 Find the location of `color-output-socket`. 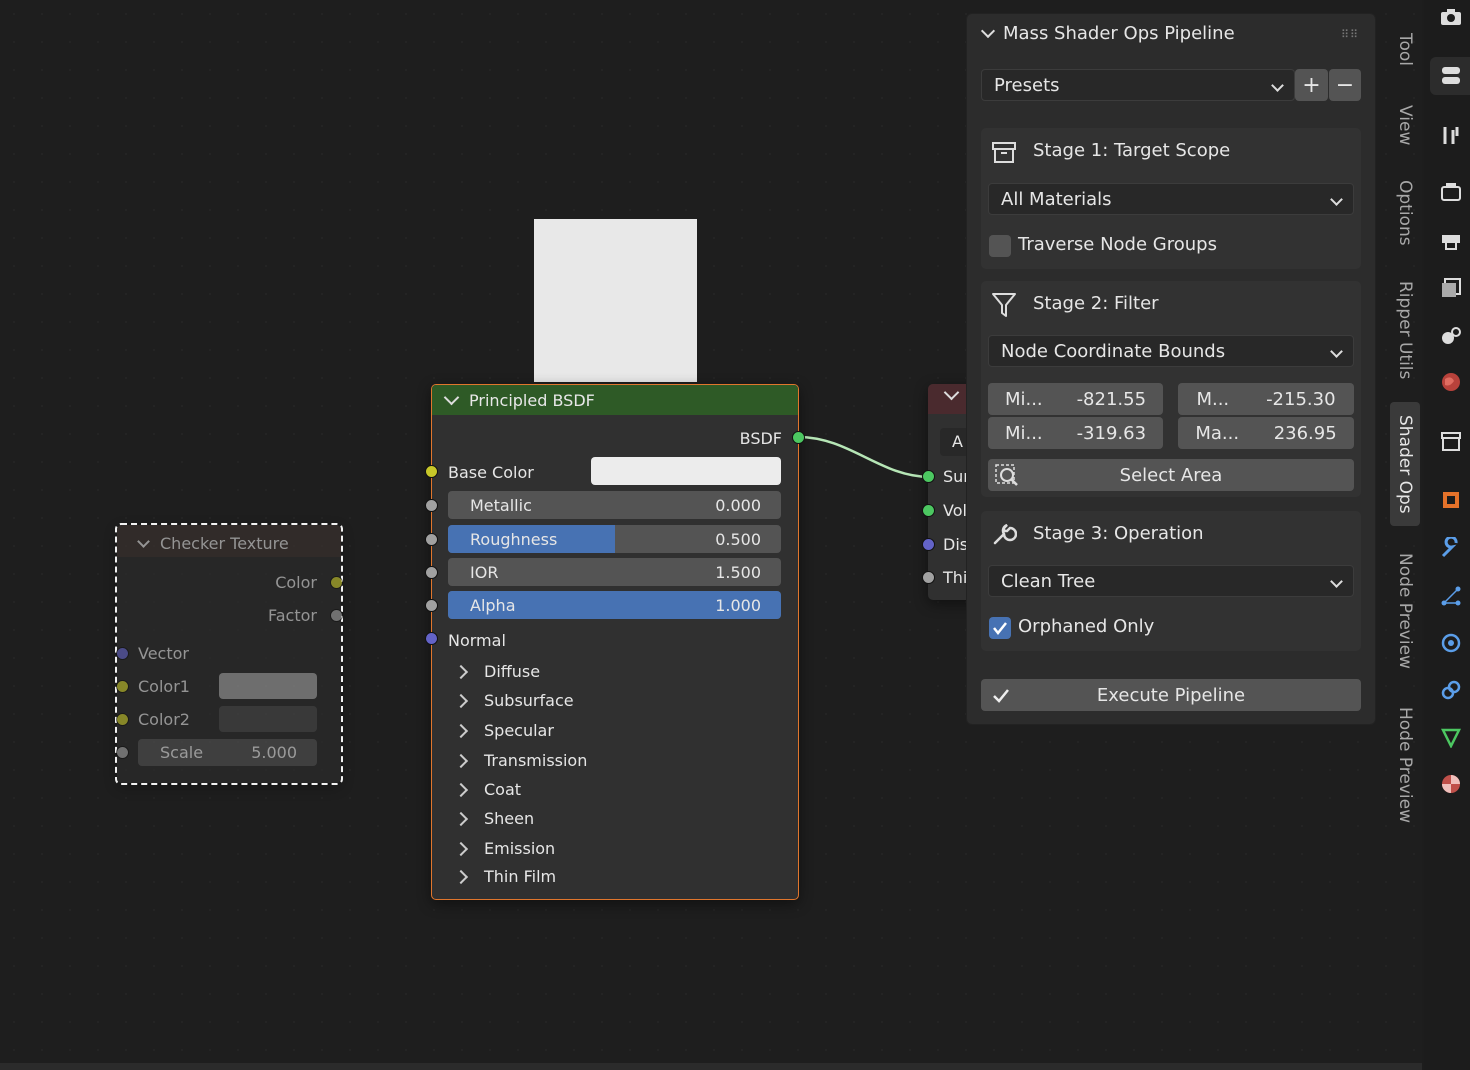

color-output-socket is located at coordinates (336, 582).